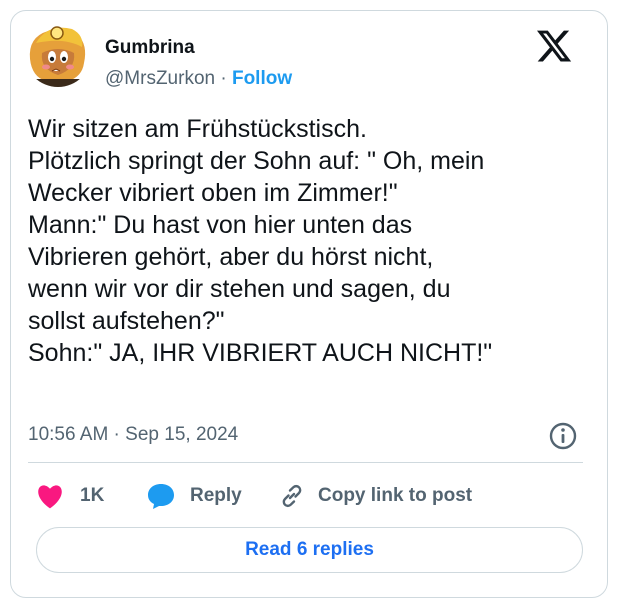  Describe the element at coordinates (292, 496) in the screenshot. I see `link-icon` at that location.